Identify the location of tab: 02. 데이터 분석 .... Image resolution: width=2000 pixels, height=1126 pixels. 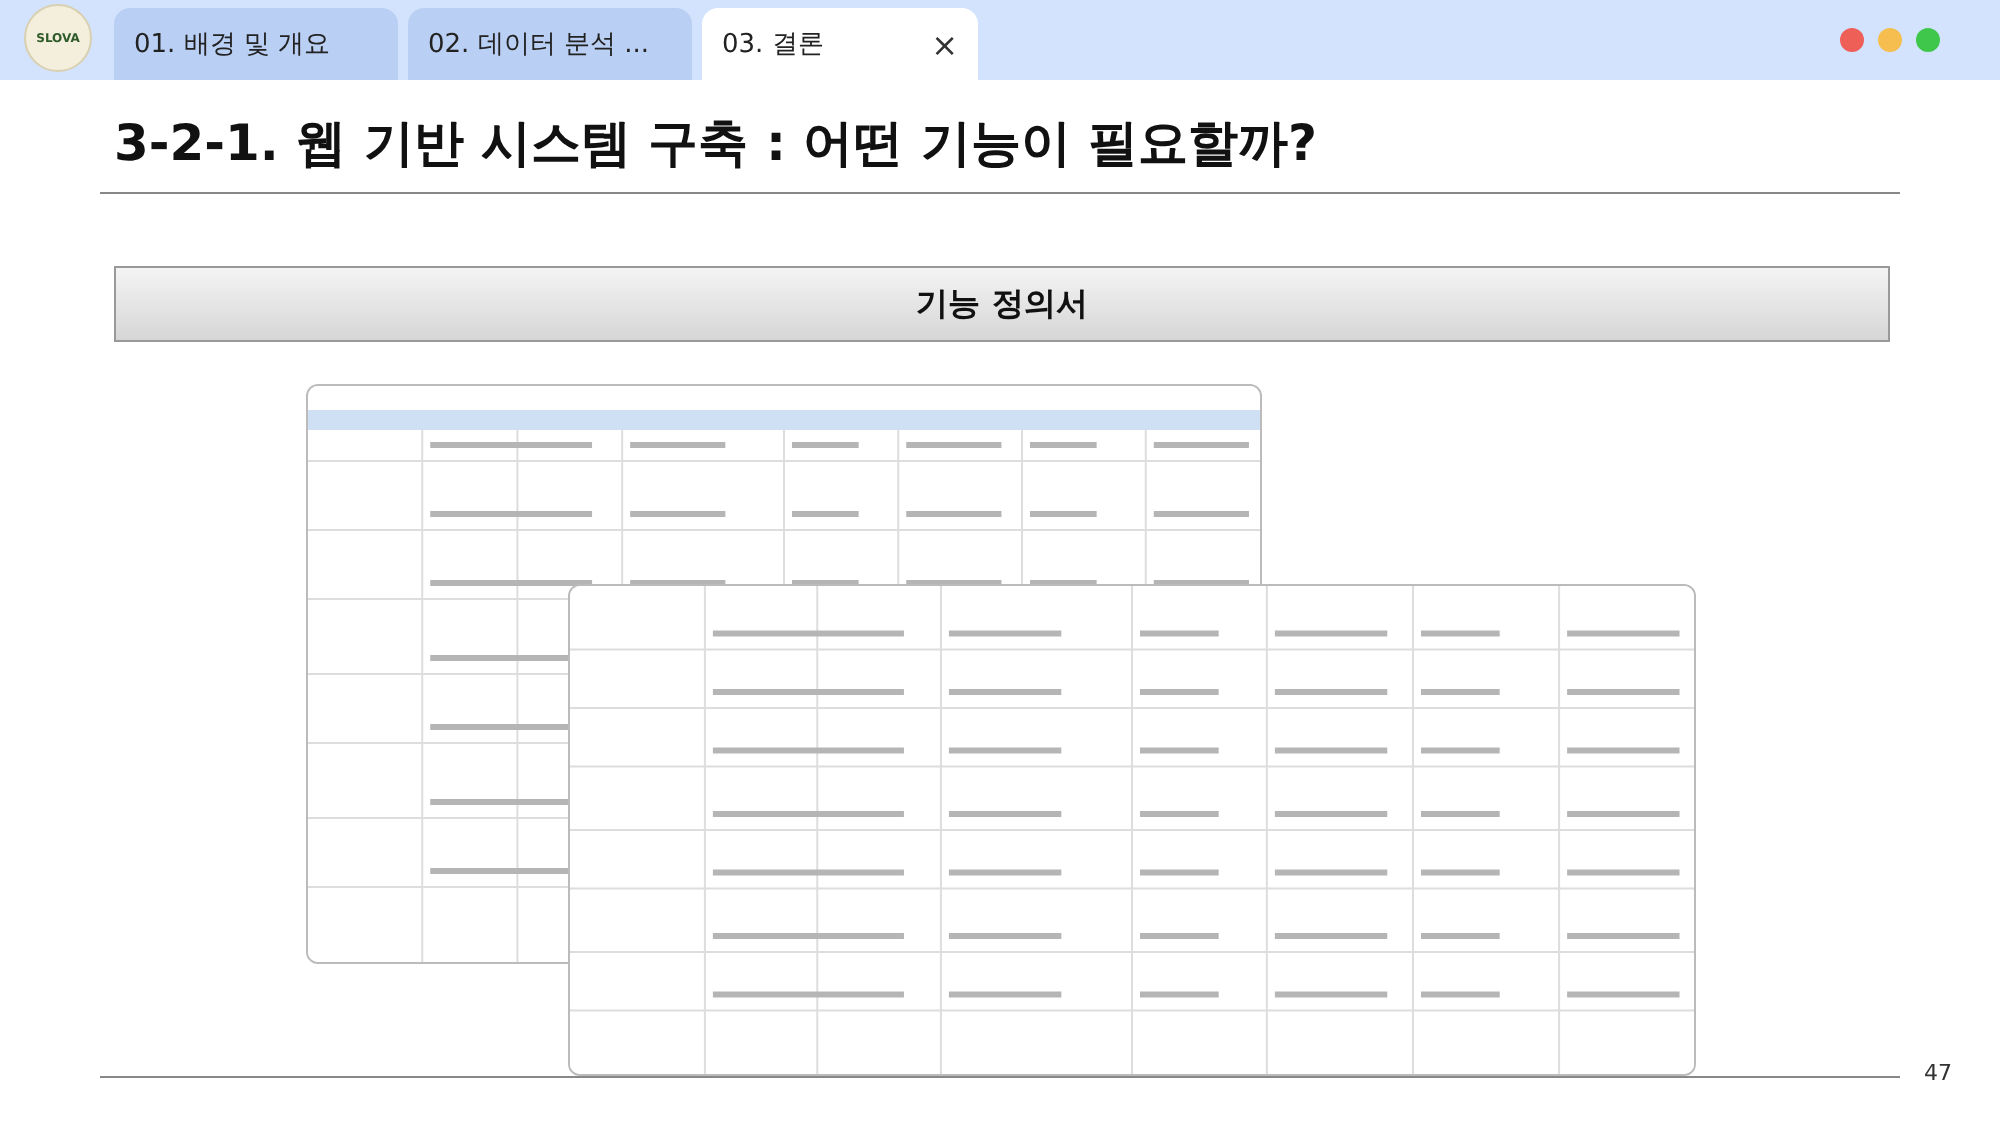
(550, 44).